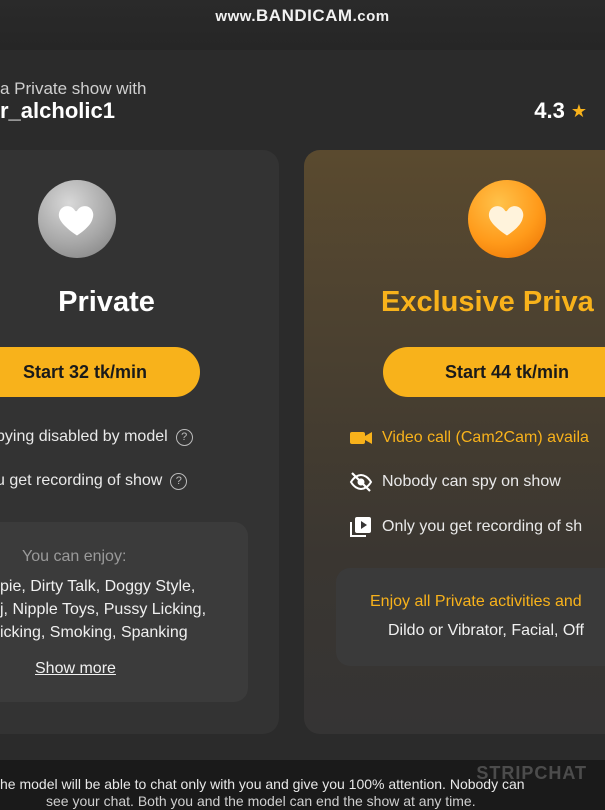 The image size is (605, 810). What do you see at coordinates (471, 481) in the screenshot?
I see `feature-label: Nobody can spy on show` at bounding box center [471, 481].